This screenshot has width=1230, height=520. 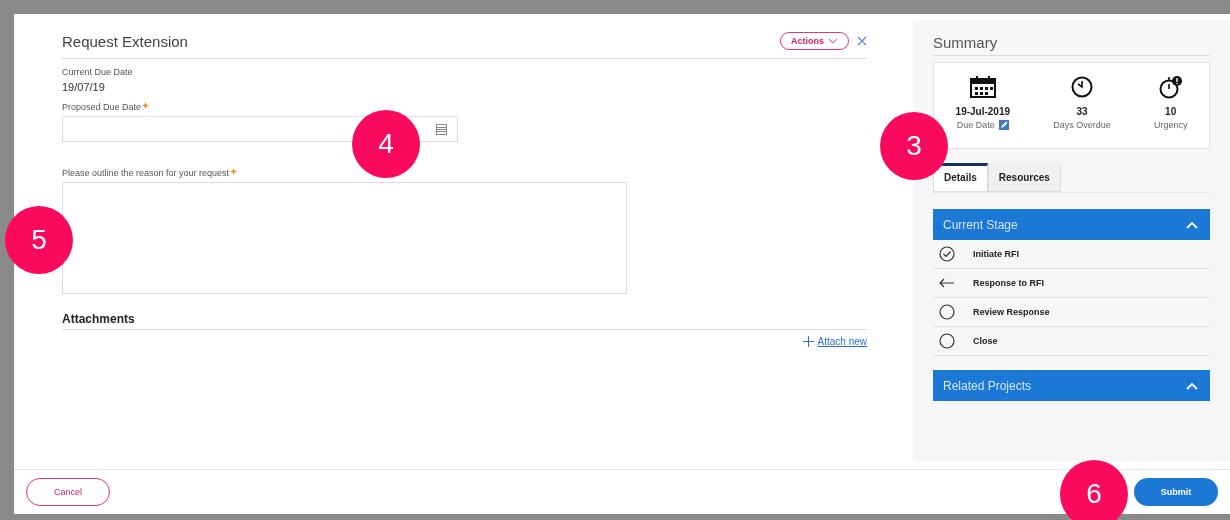 What do you see at coordinates (862, 41) in the screenshot?
I see `close-icon` at bounding box center [862, 41].